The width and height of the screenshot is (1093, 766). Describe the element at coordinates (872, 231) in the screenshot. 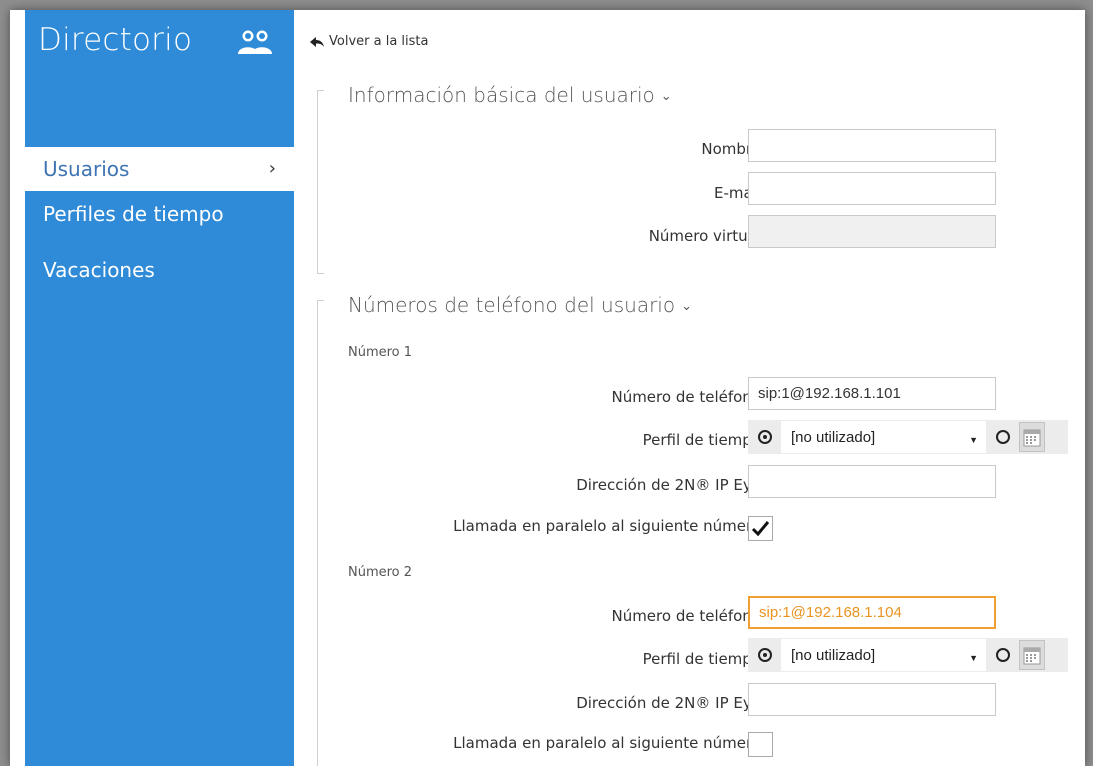

I see `virtual-number-input` at that location.